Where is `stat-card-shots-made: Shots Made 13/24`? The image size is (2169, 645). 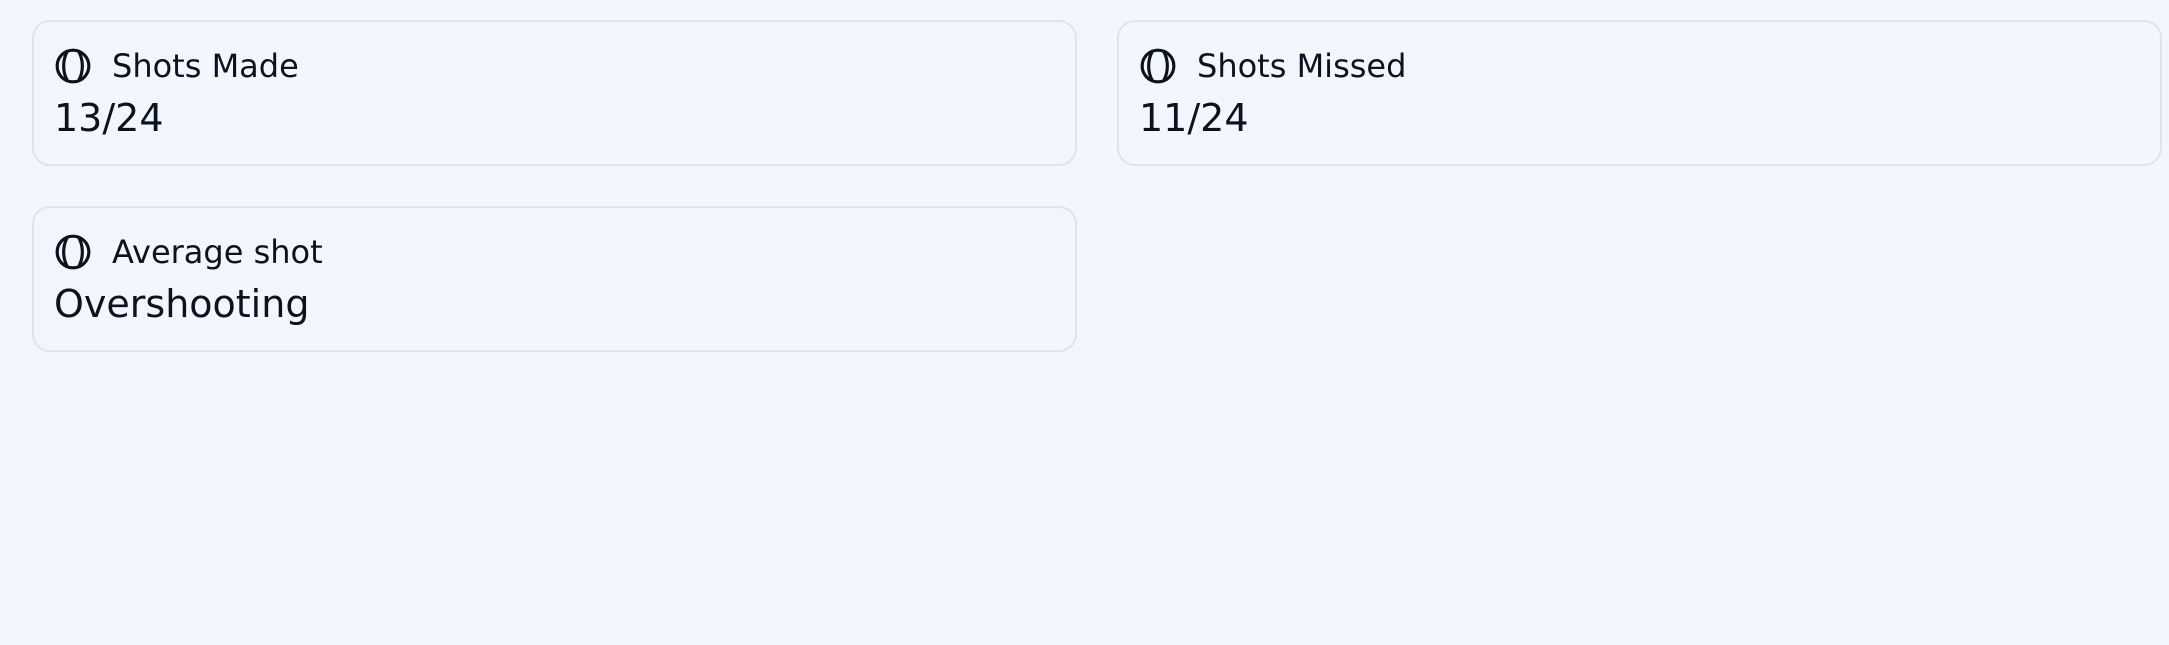 stat-card-shots-made: Shots Made 13/24 is located at coordinates (554, 93).